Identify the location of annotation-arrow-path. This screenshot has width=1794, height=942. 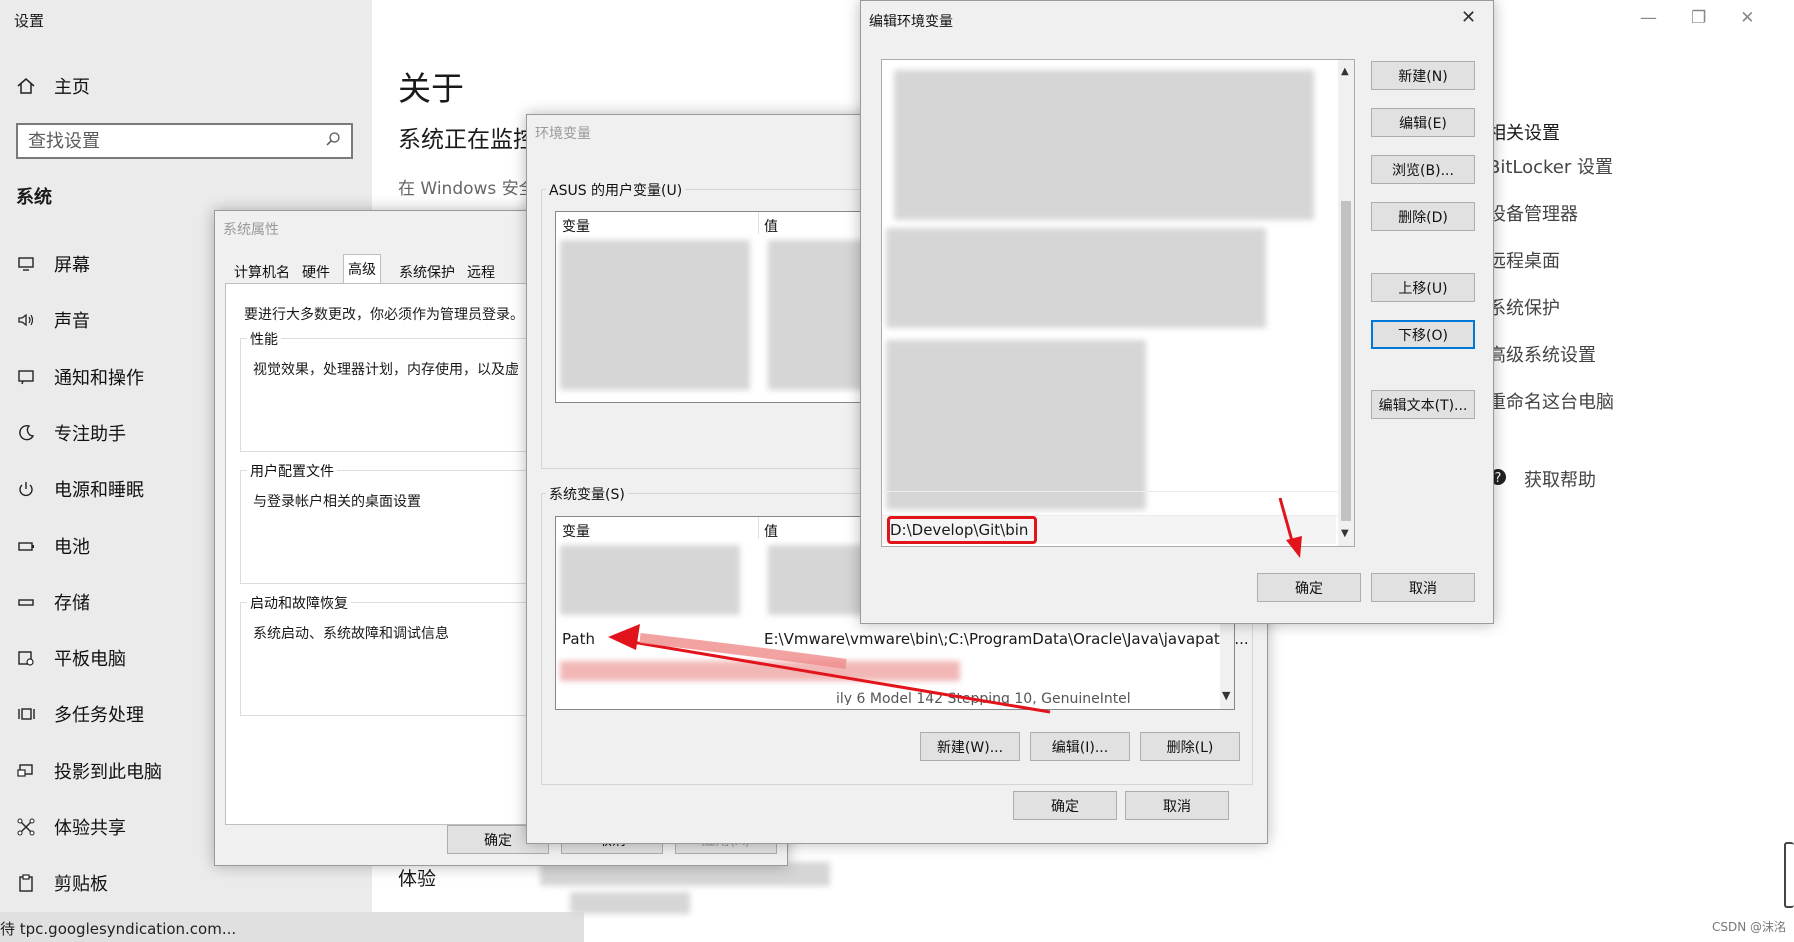
(835, 676).